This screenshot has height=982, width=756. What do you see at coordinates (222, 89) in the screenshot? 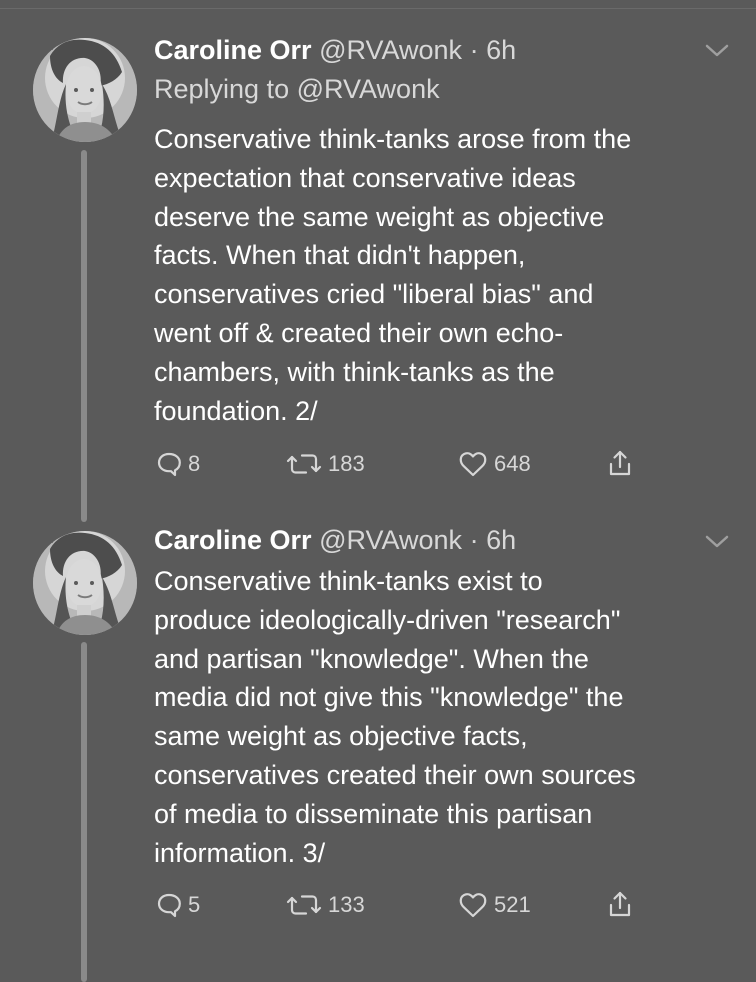
I see `replying-to-label: Replying to` at bounding box center [222, 89].